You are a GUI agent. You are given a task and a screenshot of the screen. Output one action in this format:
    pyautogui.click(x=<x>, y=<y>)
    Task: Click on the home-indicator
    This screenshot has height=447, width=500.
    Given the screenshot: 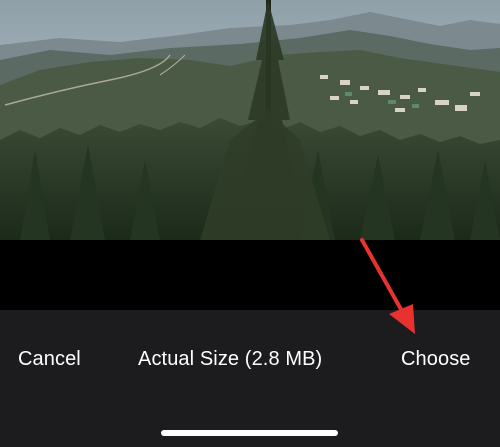 What is the action you would take?
    pyautogui.click(x=249, y=433)
    